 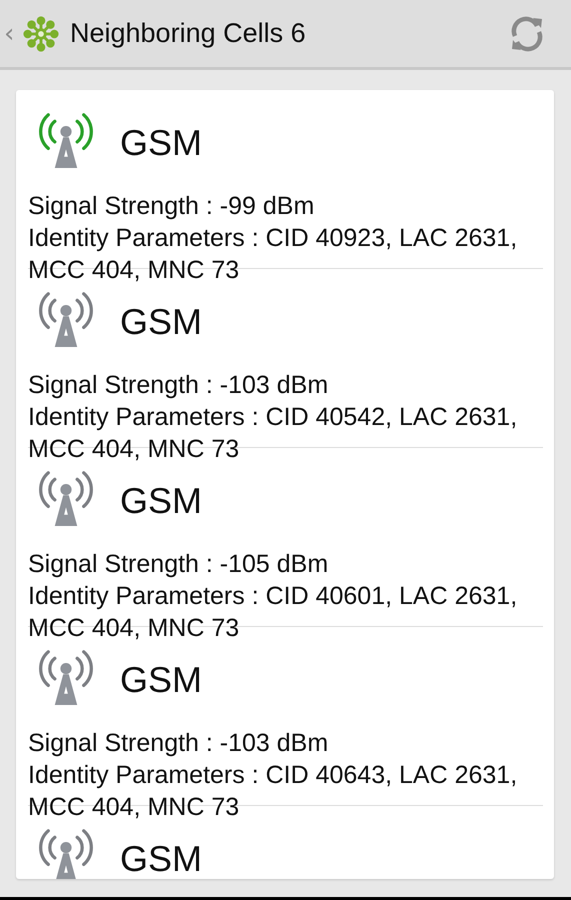 I want to click on identity-parameters: Identity Parameters : CID 40643, LAC 2631, MCC 404, MNC 73, so click(x=273, y=791).